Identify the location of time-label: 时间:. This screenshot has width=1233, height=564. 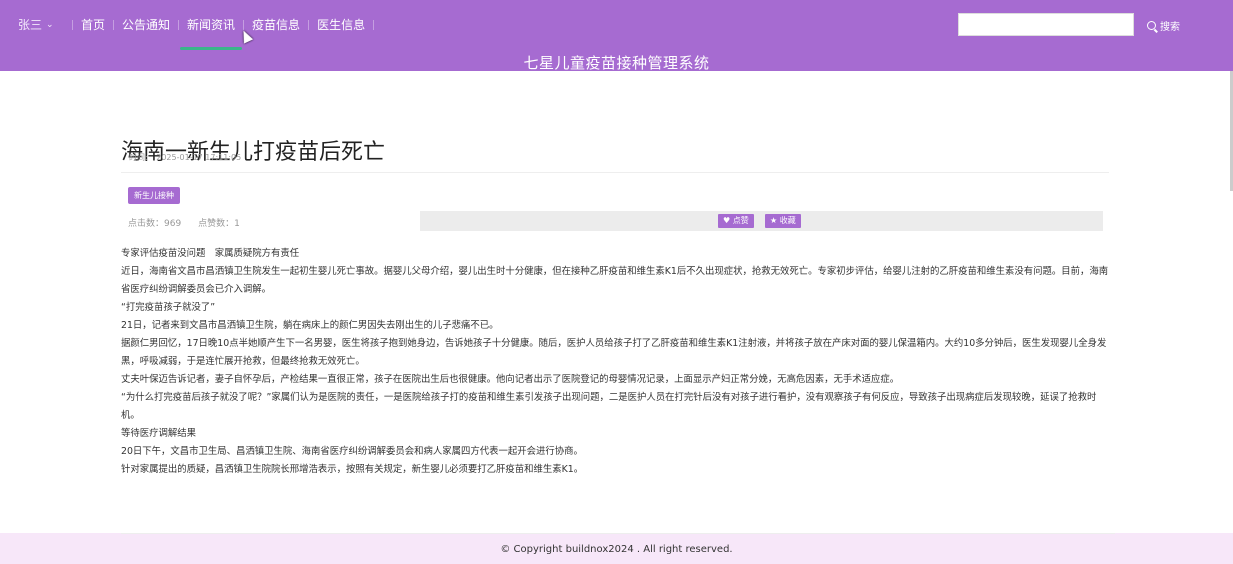
(138, 157).